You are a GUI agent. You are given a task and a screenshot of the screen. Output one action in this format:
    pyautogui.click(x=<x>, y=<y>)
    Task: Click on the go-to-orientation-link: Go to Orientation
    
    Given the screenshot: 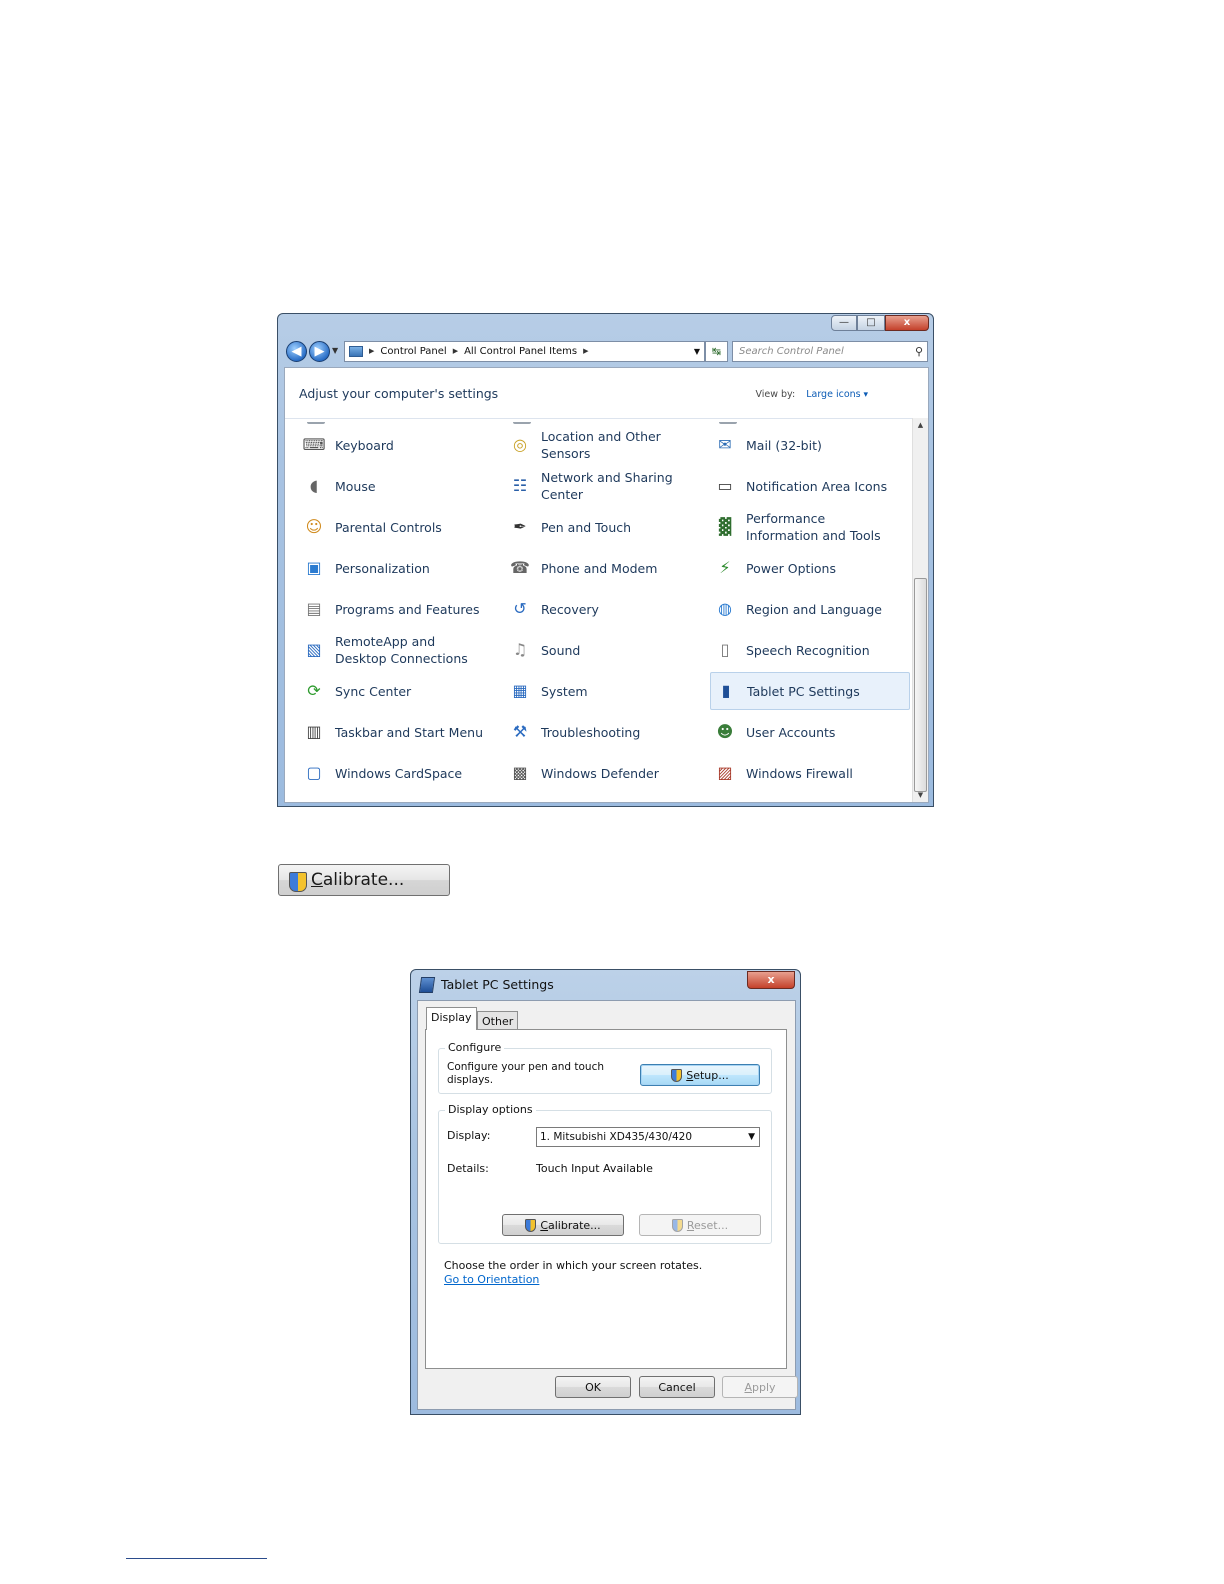 What is the action you would take?
    pyautogui.click(x=491, y=1279)
    